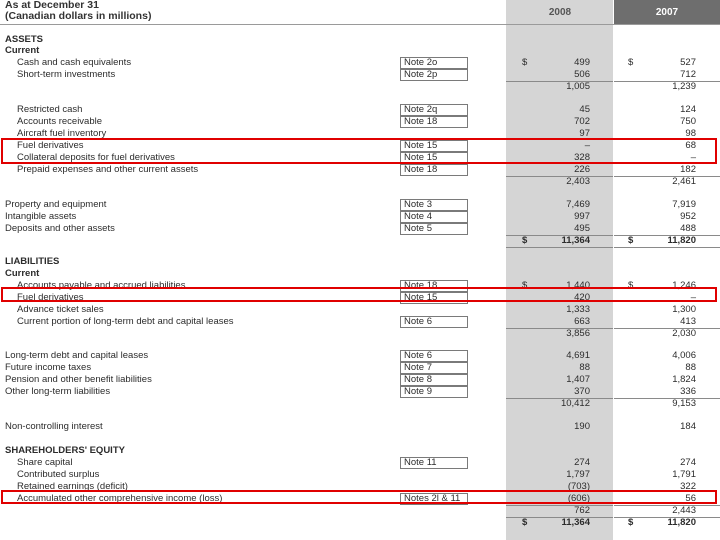  I want to click on row-label: Intangible assets, so click(41, 216).